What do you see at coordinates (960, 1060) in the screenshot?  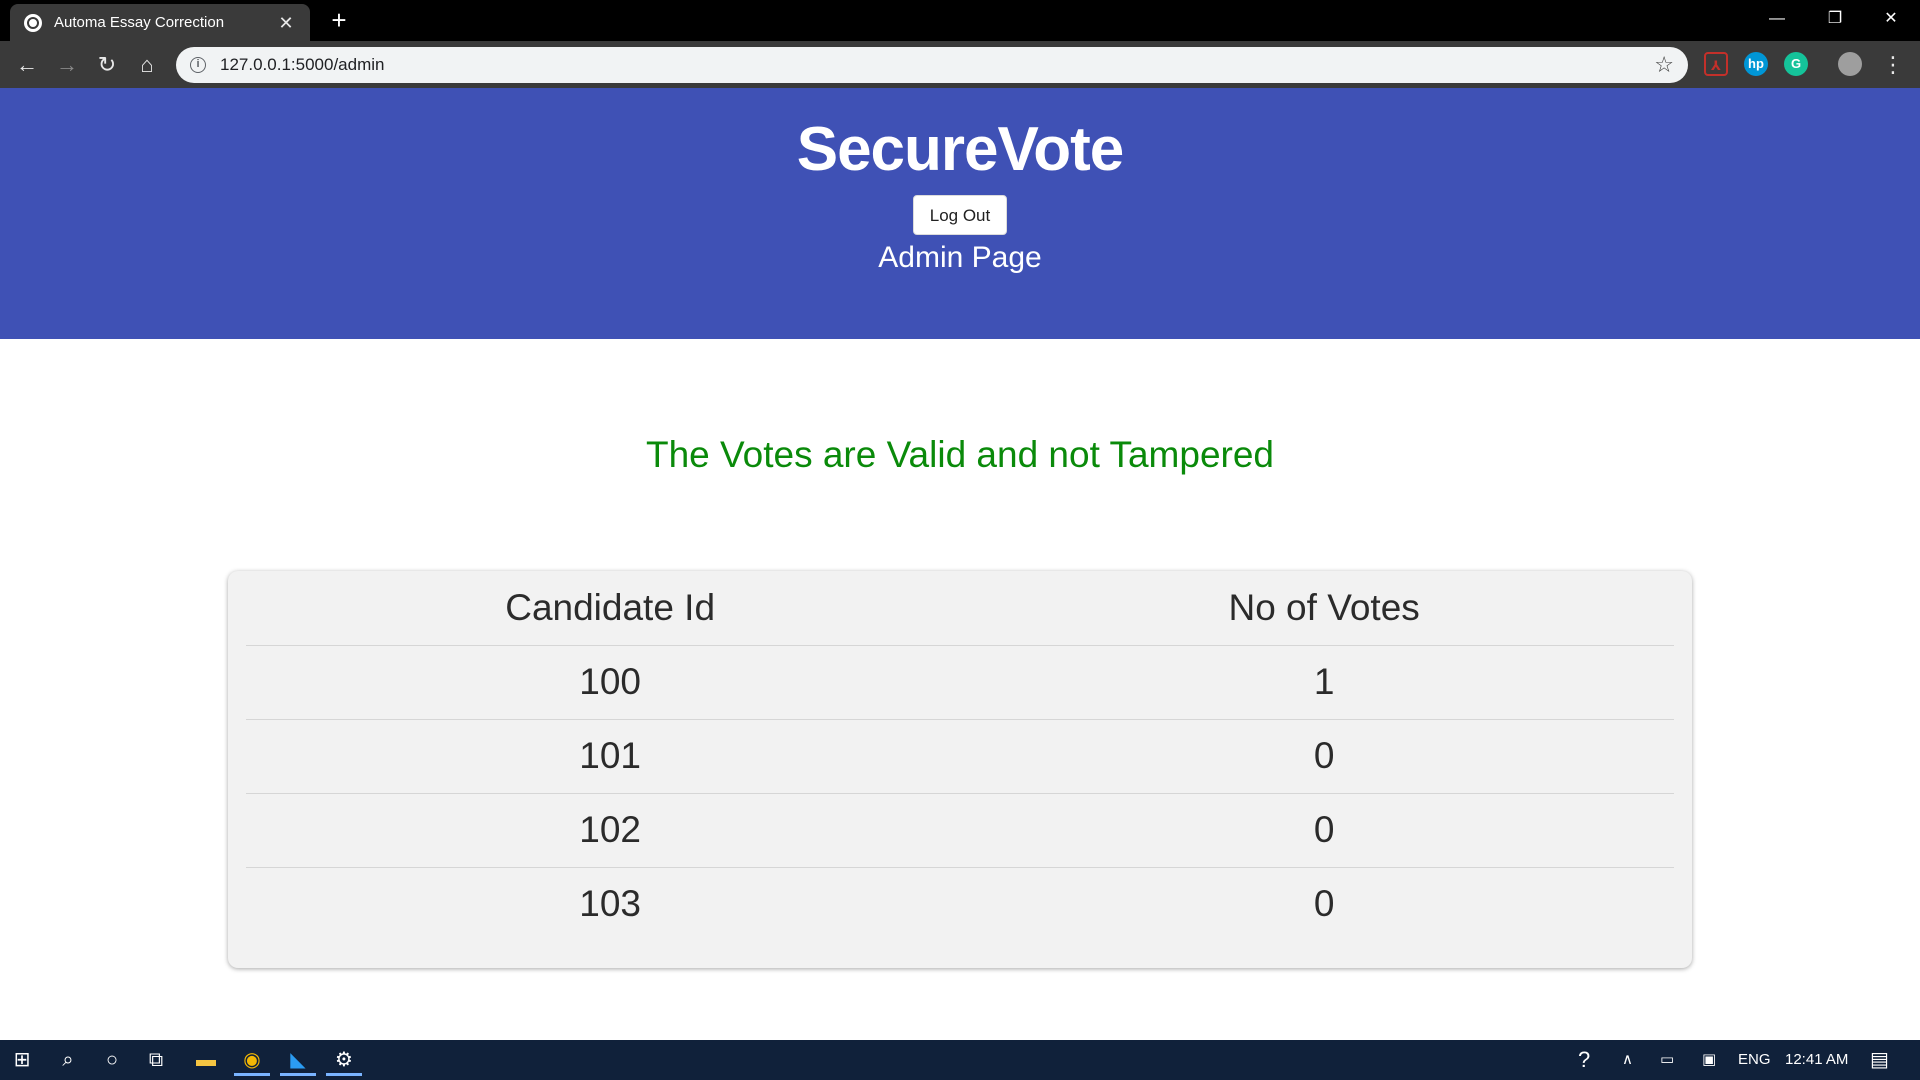 I see `windows-taskbar: ⊞ ⌕ ○ ⧉ ▬ ◉ ◣ ⚙ ? ∧ ▭ ▣ ENG 12:41 AM ▤` at bounding box center [960, 1060].